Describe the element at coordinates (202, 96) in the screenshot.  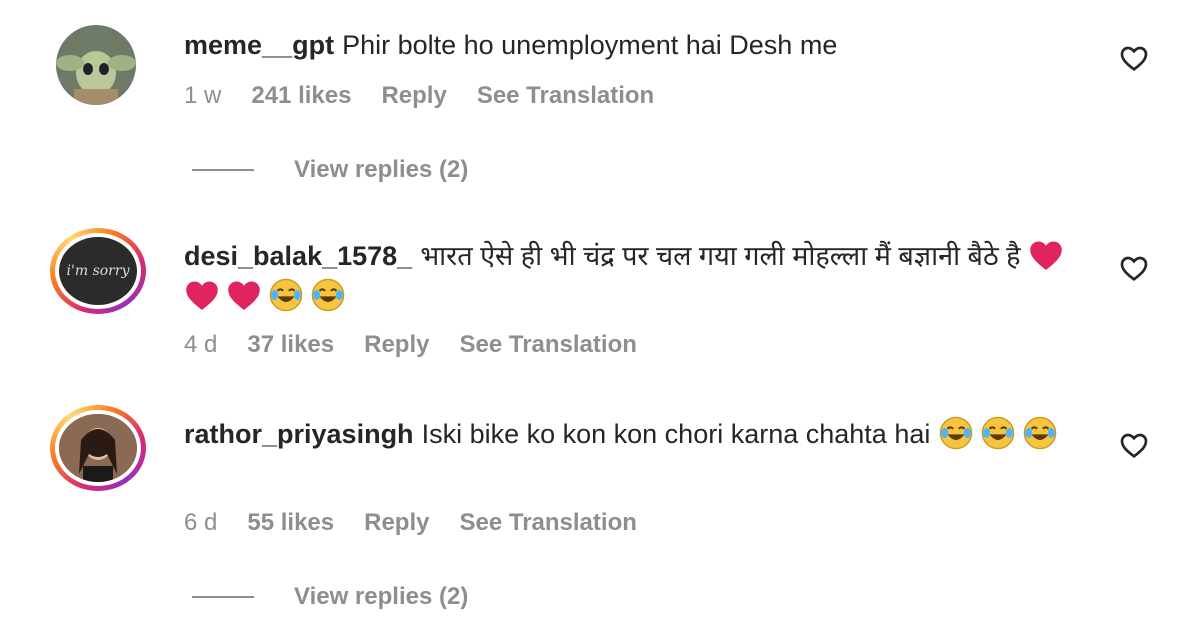
I see `timestamp: 1 w` at that location.